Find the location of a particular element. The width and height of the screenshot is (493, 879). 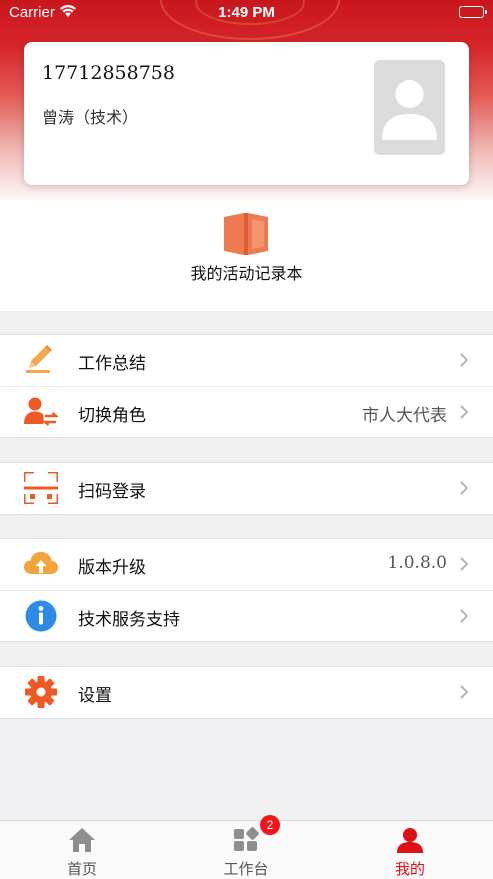

workbench-icon is located at coordinates (246, 839).